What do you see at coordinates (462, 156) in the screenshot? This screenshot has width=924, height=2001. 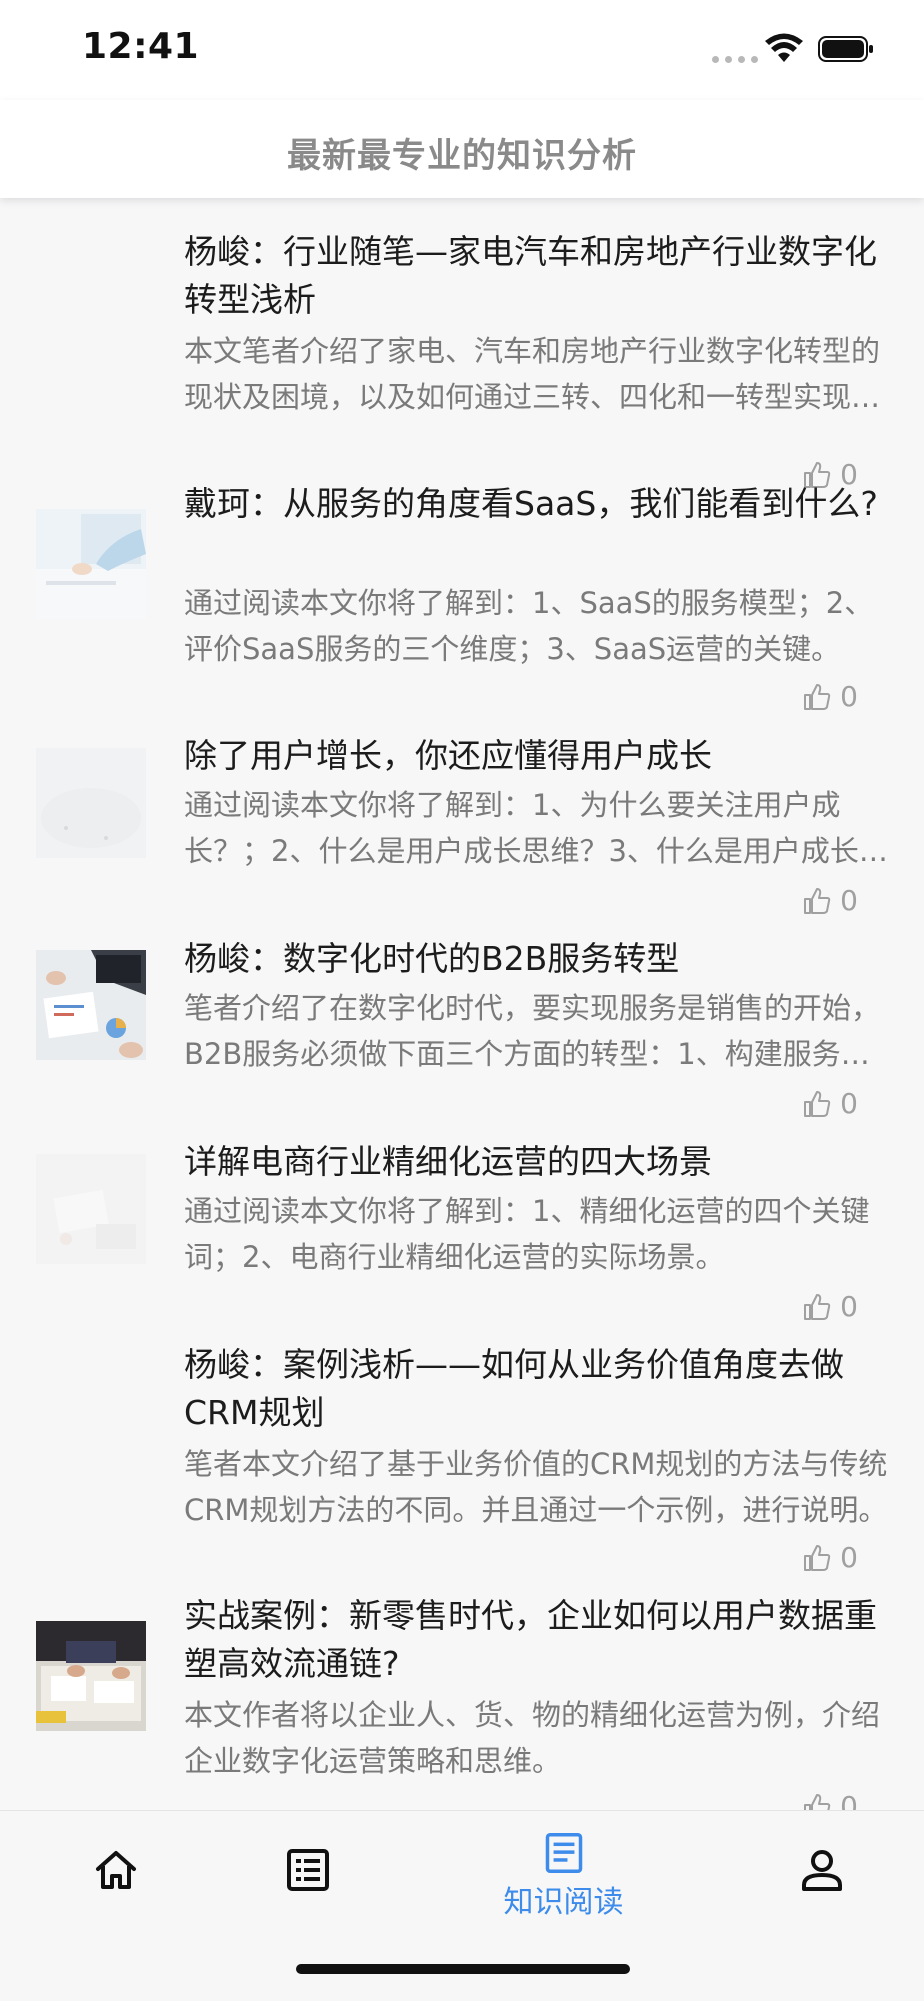 I see `page-title: 最新最专业的知识分析` at bounding box center [462, 156].